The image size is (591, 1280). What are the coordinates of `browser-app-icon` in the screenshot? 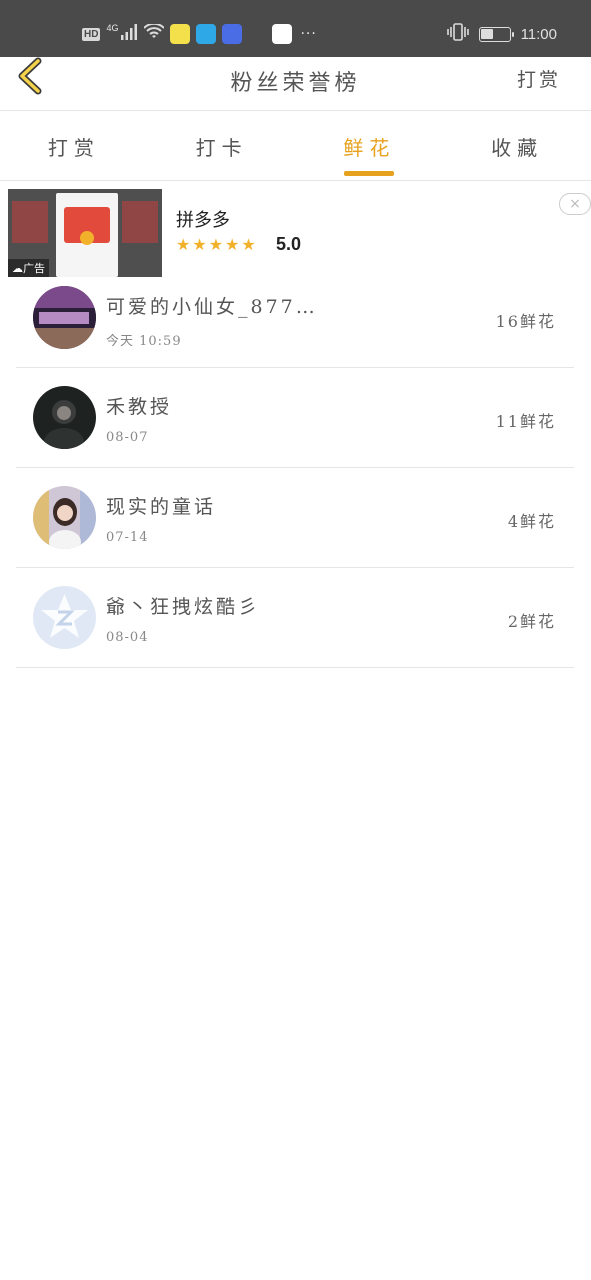 It's located at (206, 34).